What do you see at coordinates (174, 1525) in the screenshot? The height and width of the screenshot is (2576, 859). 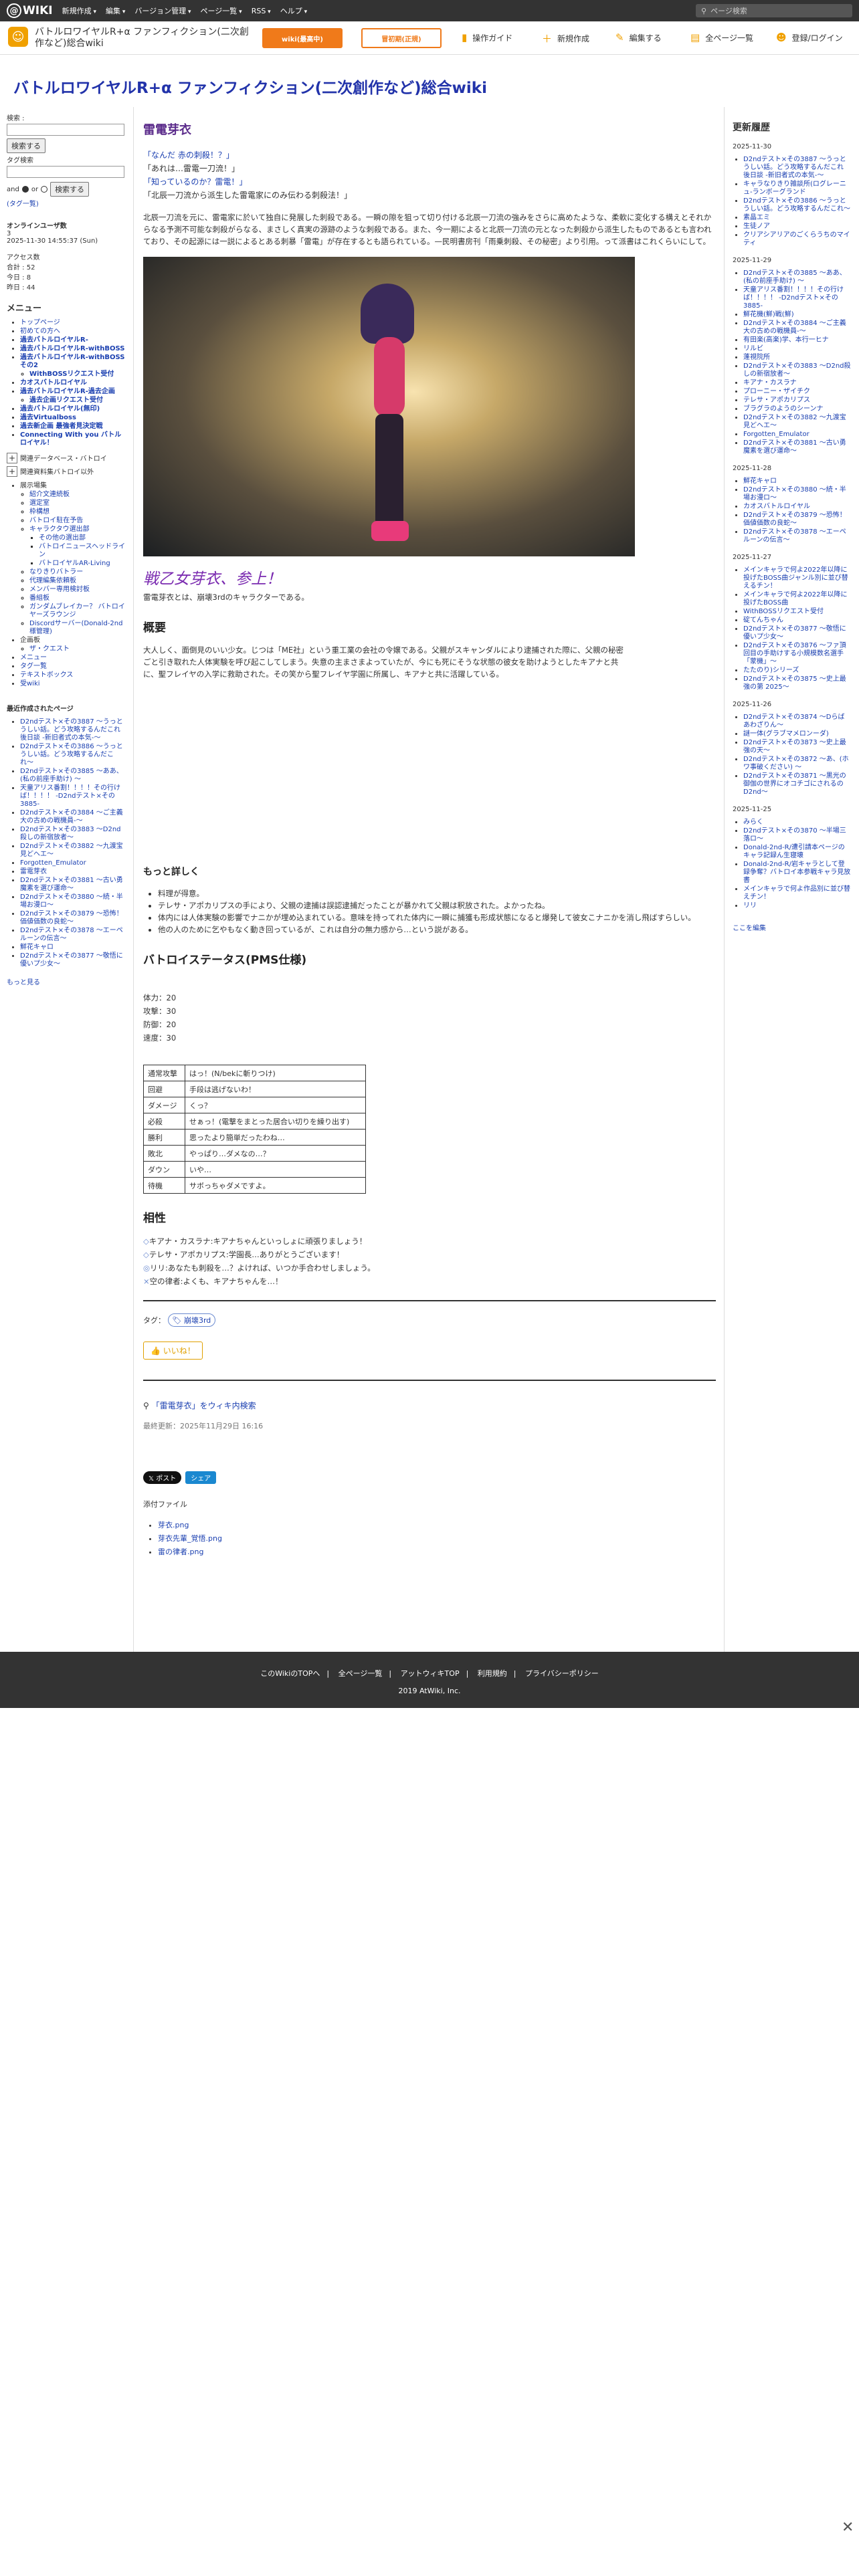 I see `attachment-link: 芽衣.png` at bounding box center [174, 1525].